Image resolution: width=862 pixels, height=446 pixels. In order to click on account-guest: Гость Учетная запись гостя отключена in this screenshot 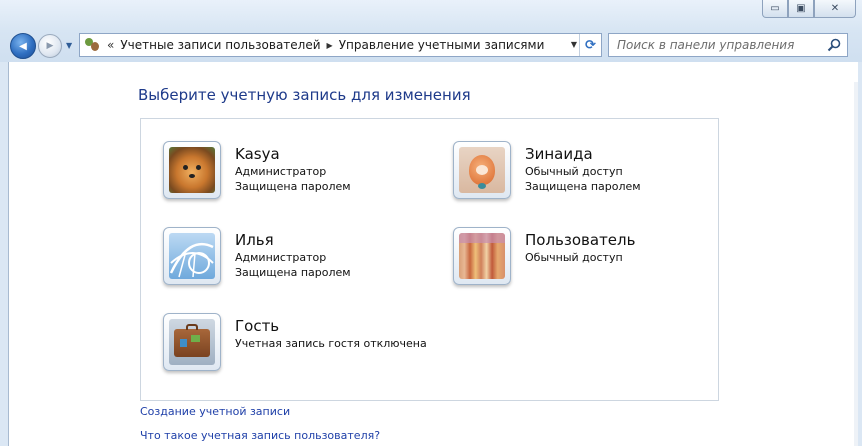, I will do `click(295, 342)`.